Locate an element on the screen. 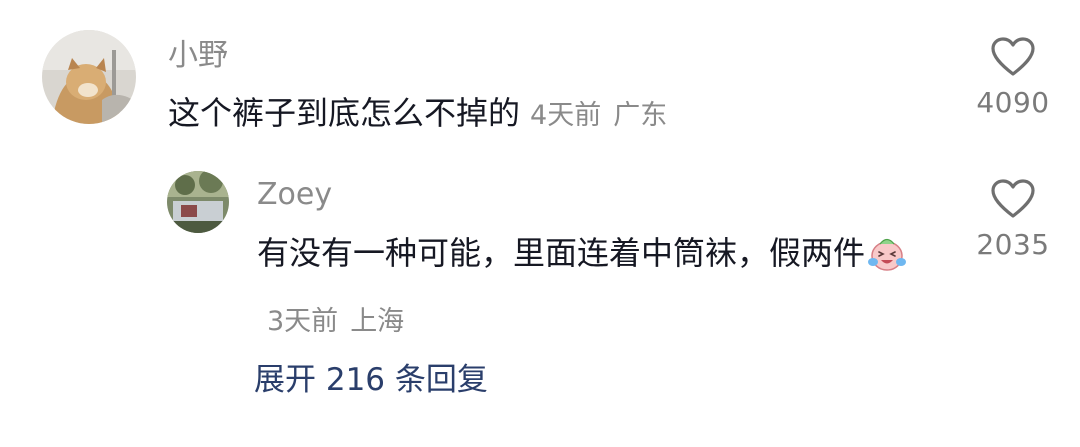  reply-time: 3天前 is located at coordinates (303, 321).